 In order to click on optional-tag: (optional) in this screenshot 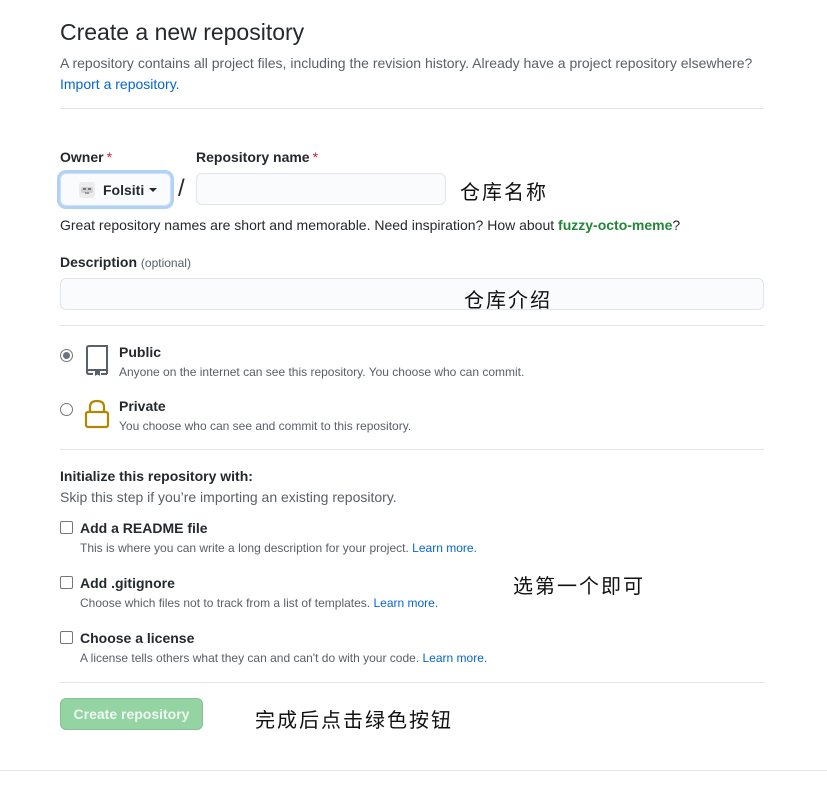, I will do `click(165, 263)`.